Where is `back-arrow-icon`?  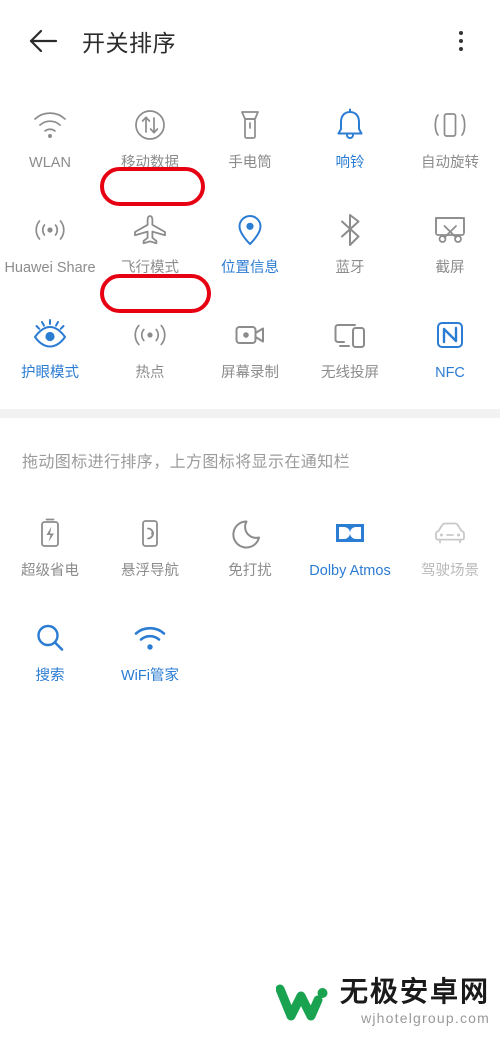
back-arrow-icon is located at coordinates (43, 41).